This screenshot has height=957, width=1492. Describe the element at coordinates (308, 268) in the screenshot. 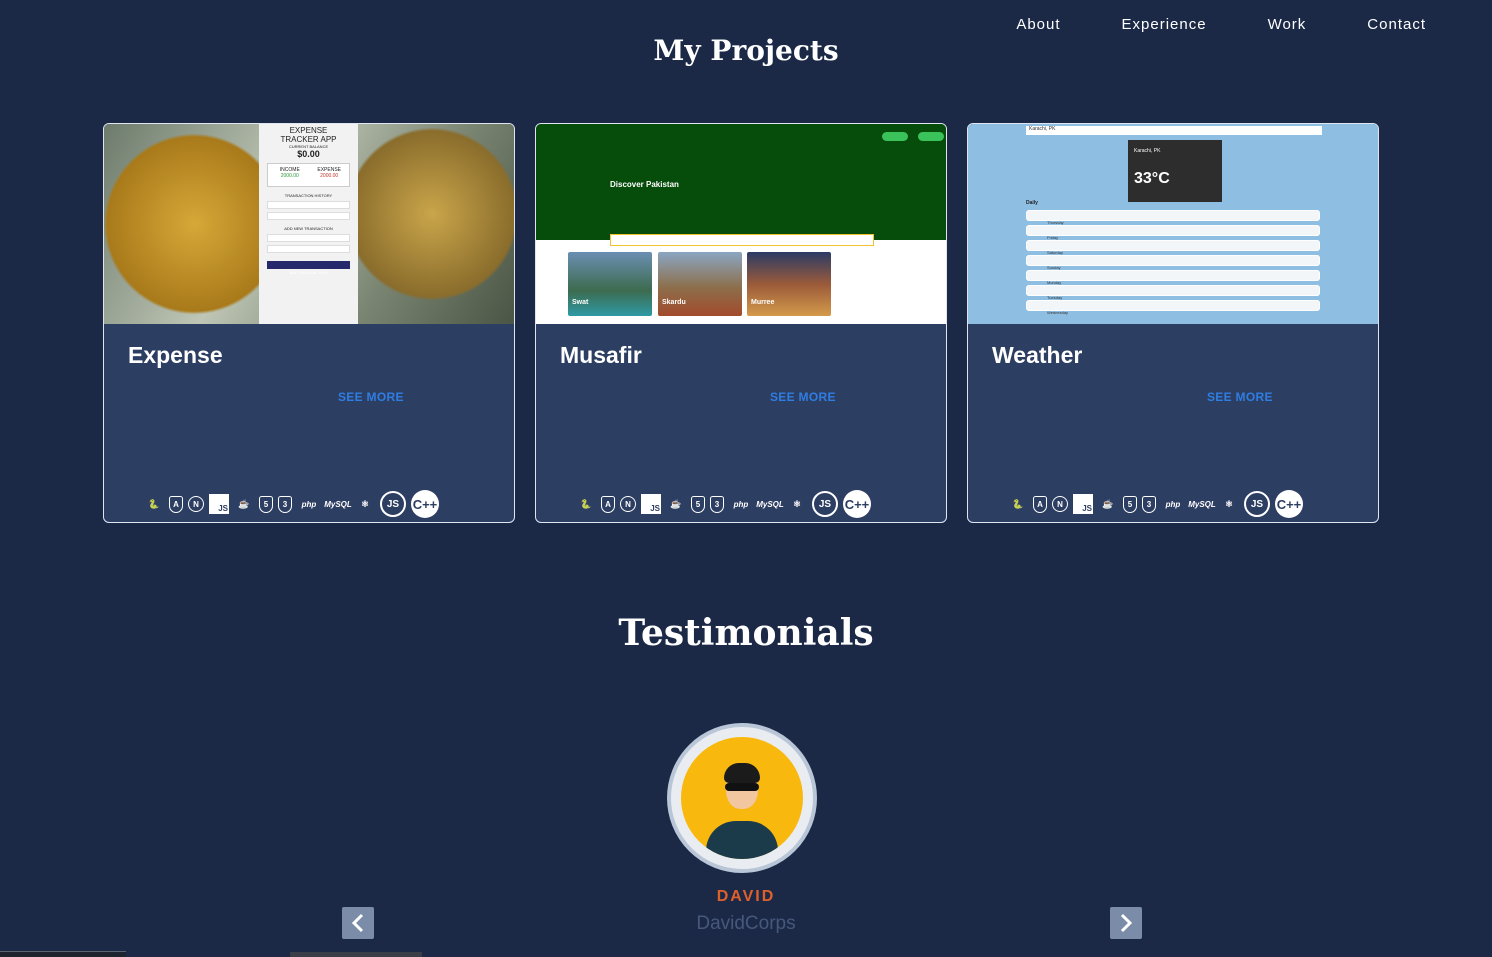

I see `expense-add-button-preview: ADD TRANSACTION` at that location.